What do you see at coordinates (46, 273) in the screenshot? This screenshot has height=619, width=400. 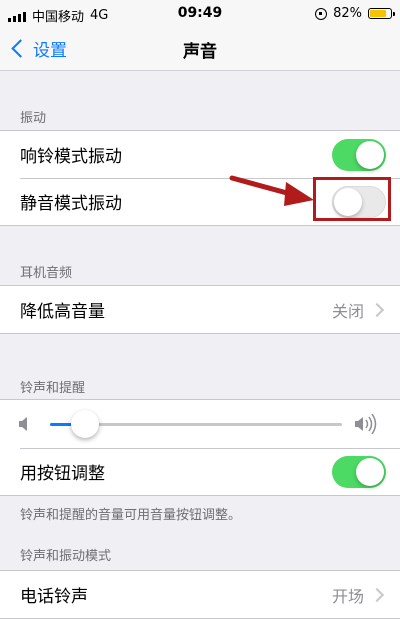 I see `section-header-headphone: 耳机音频` at bounding box center [46, 273].